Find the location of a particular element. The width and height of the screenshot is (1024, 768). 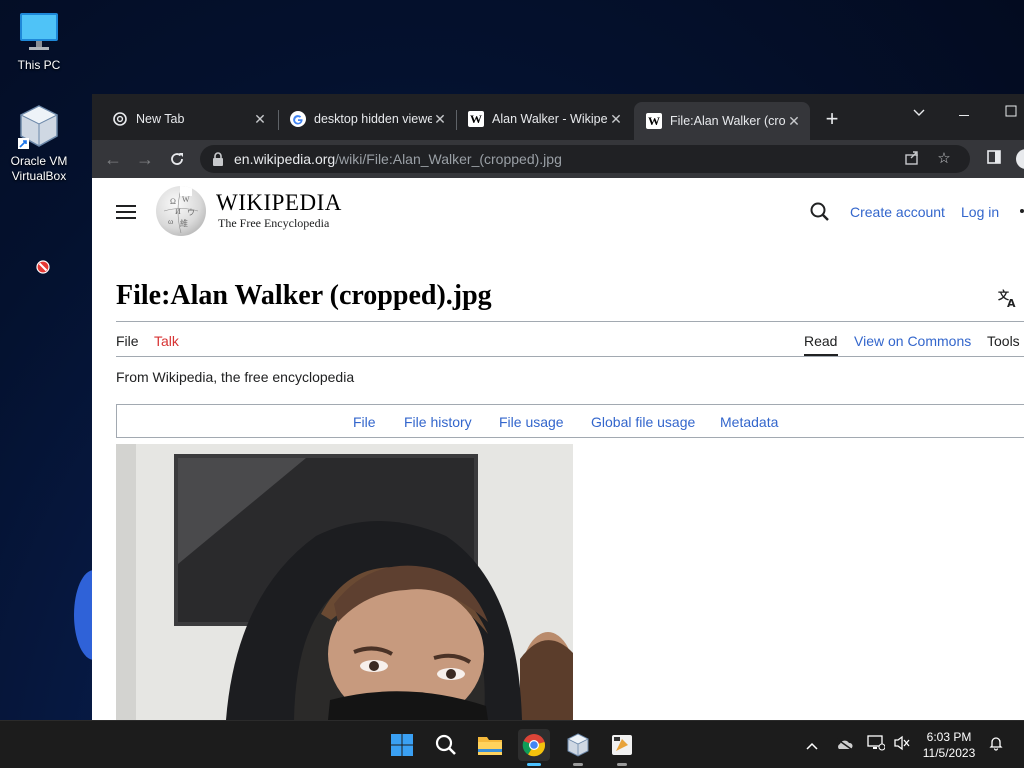

svg-text: W is located at coordinates (186, 199).